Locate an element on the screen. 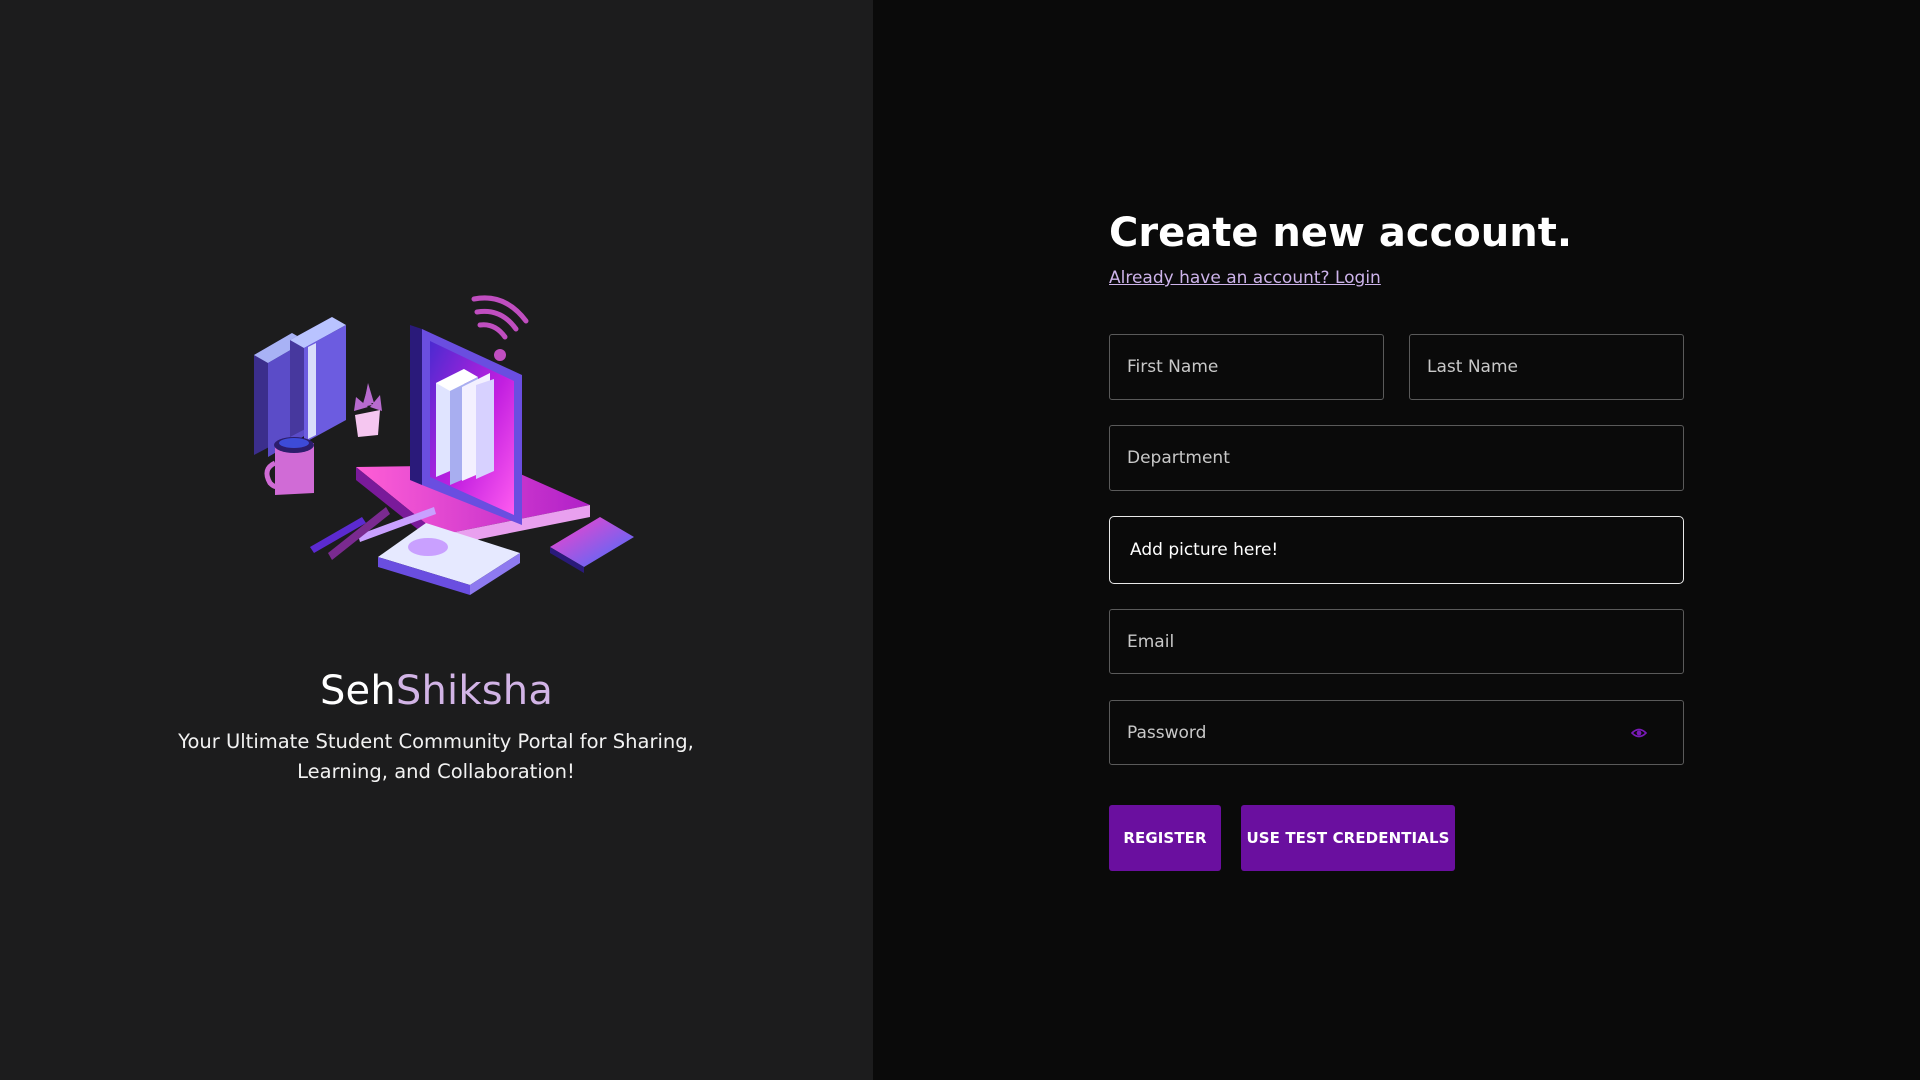 The width and height of the screenshot is (1920, 1080). last-name-label: Last Name is located at coordinates (1472, 367).